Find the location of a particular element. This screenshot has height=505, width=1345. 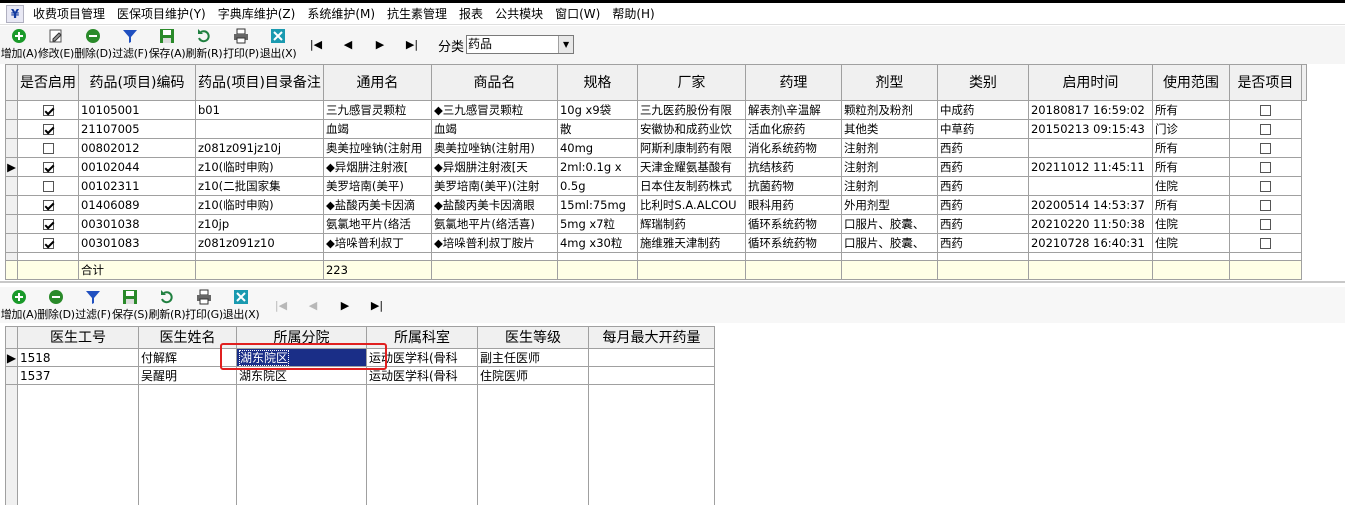

column-header: 厂家 is located at coordinates (691, 82).